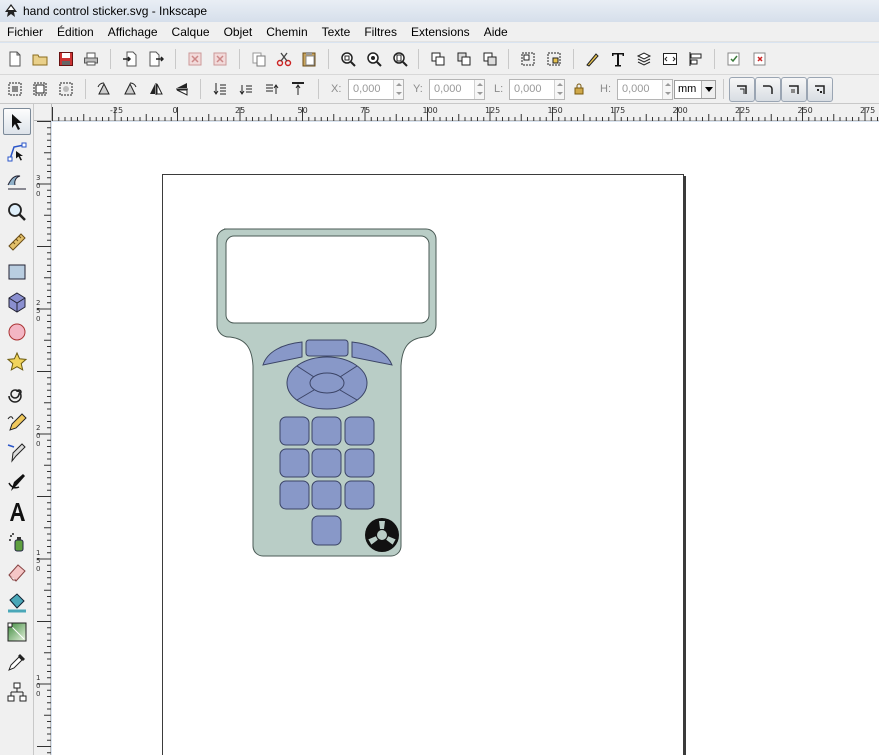 Image resolution: width=879 pixels, height=755 pixels. Describe the element at coordinates (133, 32) in the screenshot. I see `menu-affichage: Affichage` at that location.